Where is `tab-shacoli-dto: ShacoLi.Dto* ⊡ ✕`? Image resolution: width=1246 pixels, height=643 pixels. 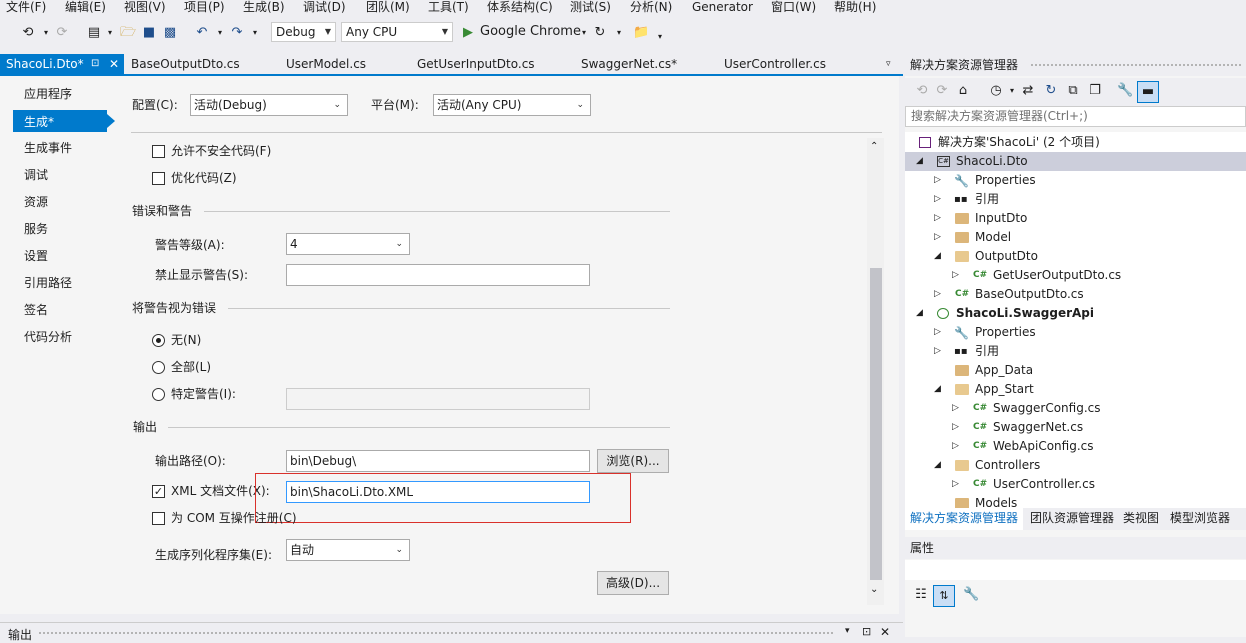
tab-shacoli-dto: ShacoLi.Dto* ⊡ ✕ is located at coordinates (62, 64).